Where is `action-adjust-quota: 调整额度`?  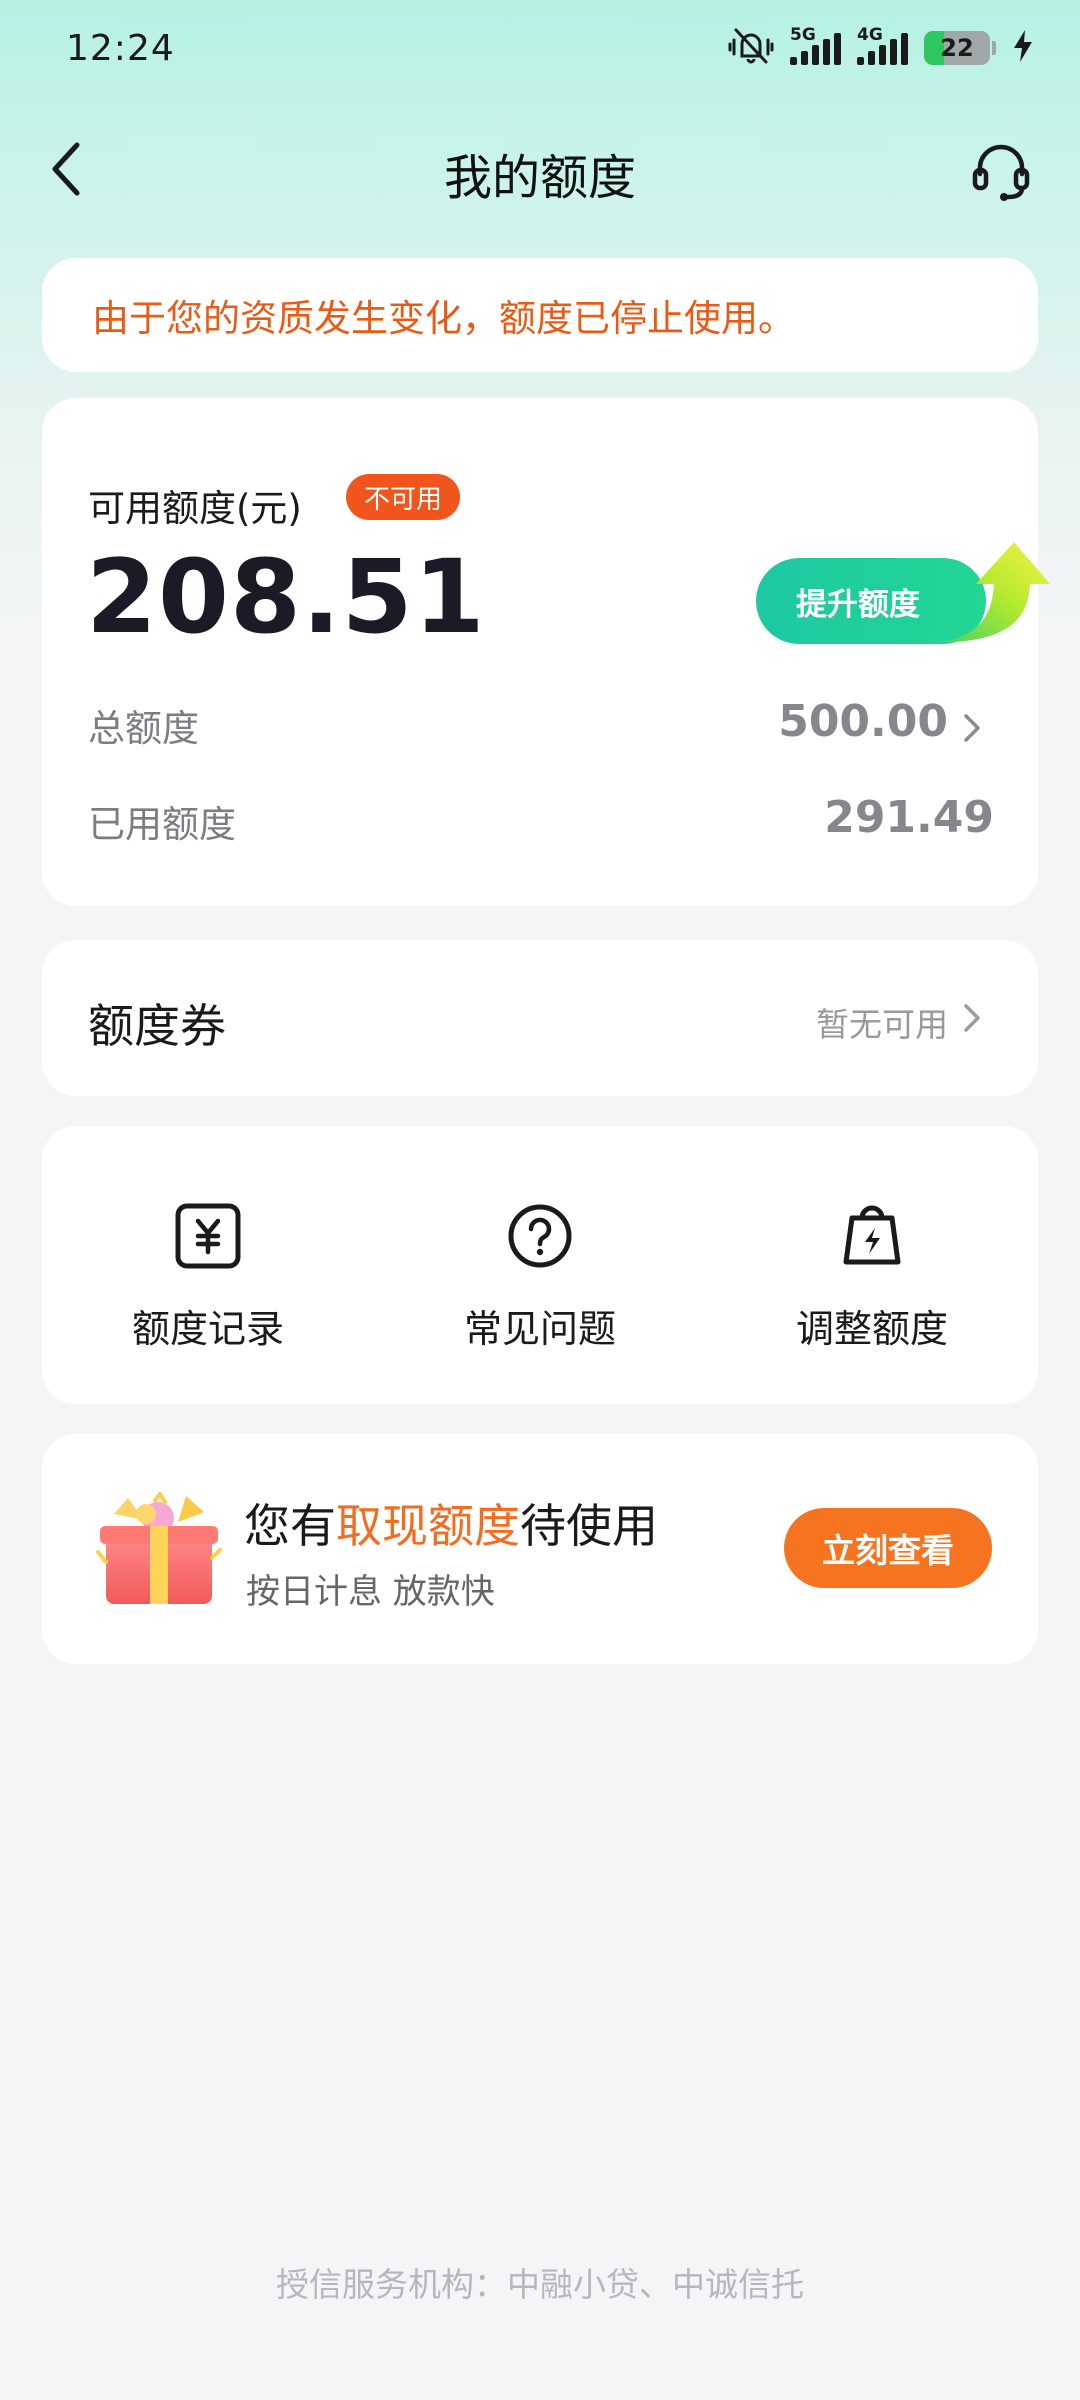 action-adjust-quota: 调整额度 is located at coordinates (872, 1265).